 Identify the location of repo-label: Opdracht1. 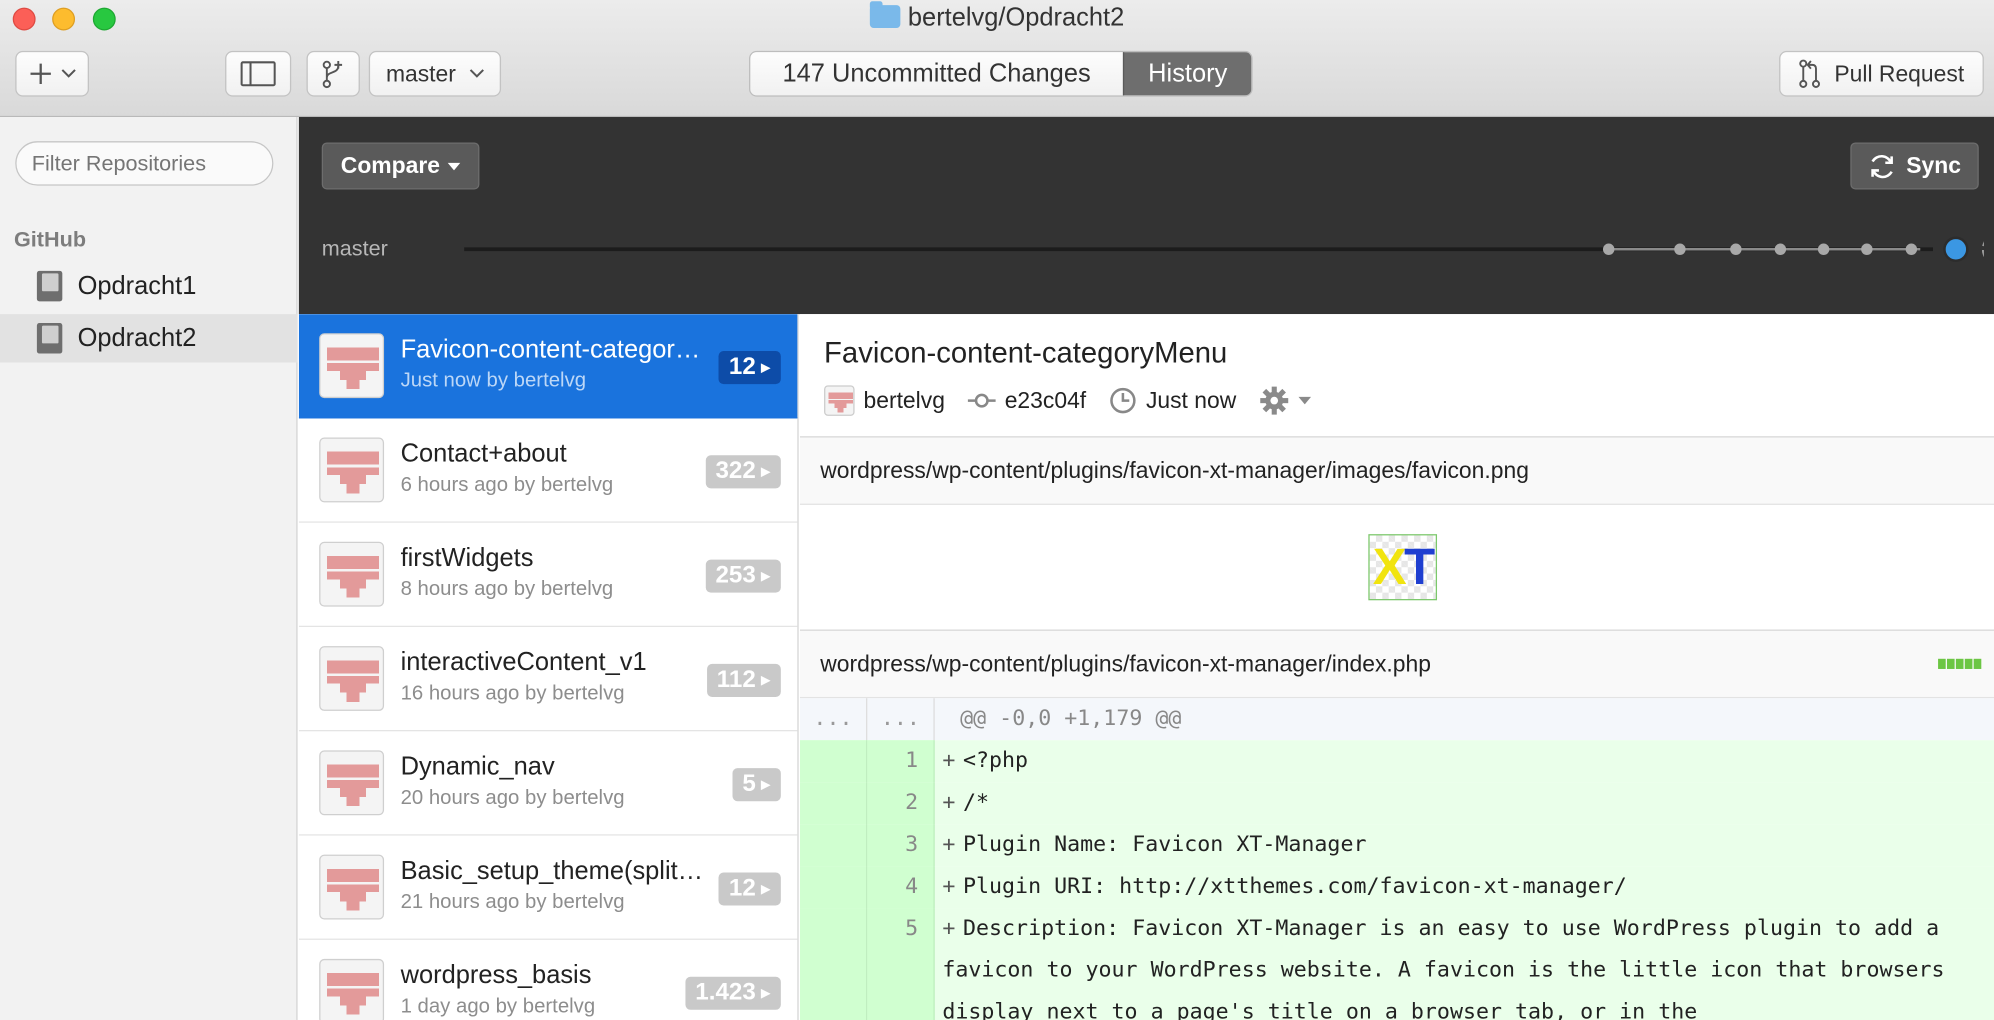
(137, 285).